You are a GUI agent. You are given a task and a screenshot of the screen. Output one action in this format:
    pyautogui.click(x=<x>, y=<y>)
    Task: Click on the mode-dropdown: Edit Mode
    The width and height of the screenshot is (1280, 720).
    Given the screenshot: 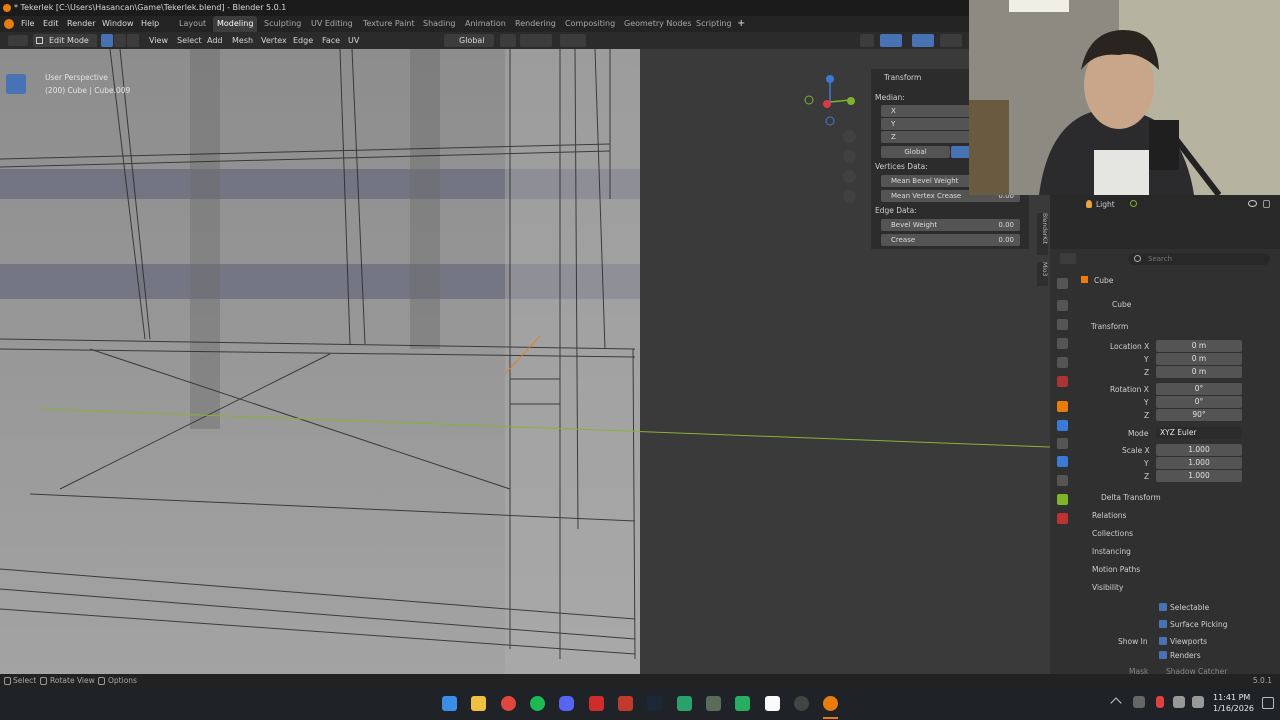 What is the action you would take?
    pyautogui.click(x=65, y=40)
    